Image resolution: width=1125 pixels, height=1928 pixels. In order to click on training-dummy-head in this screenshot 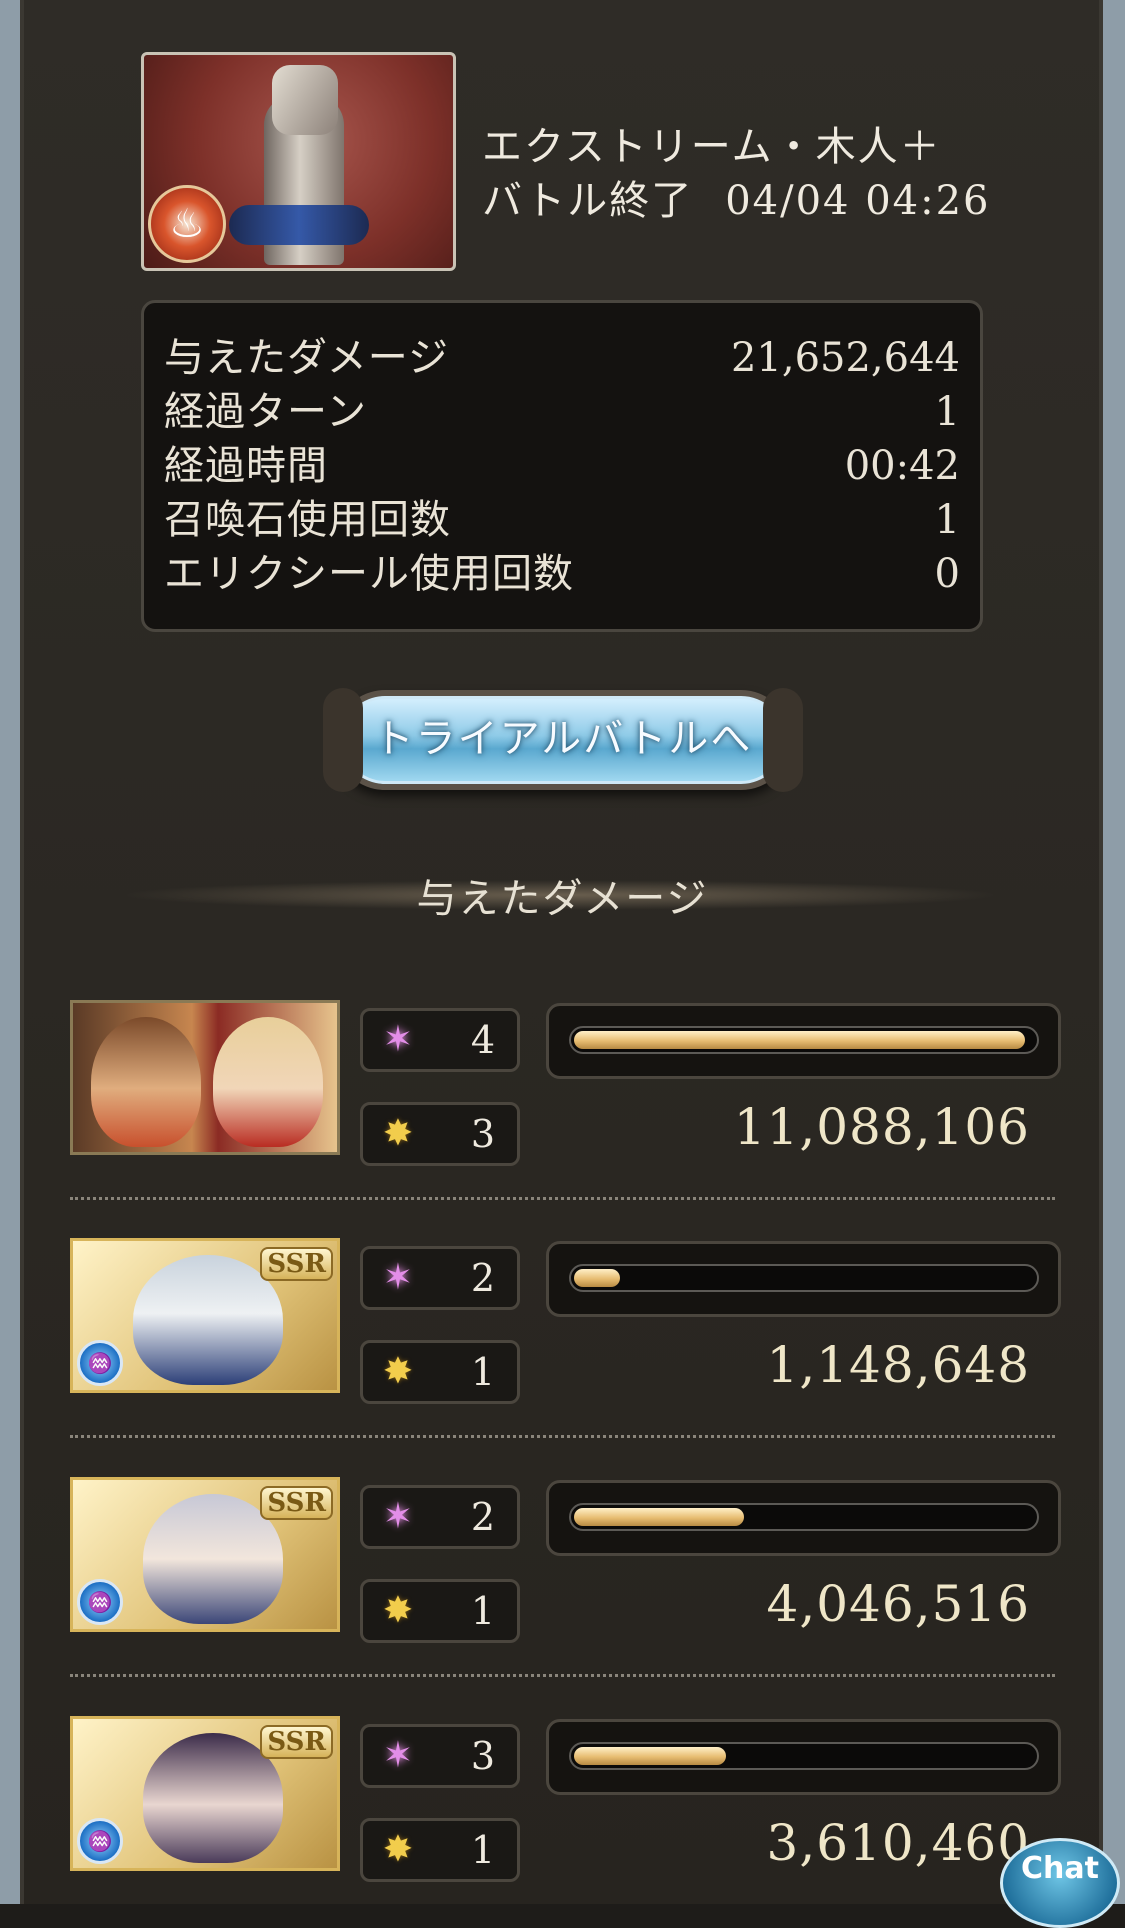, I will do `click(305, 100)`.